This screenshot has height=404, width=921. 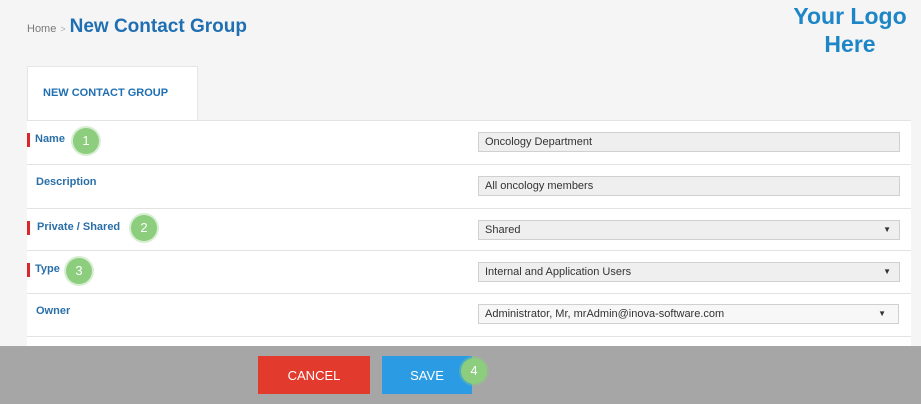 I want to click on step-badge-1: 1, so click(x=86, y=141).